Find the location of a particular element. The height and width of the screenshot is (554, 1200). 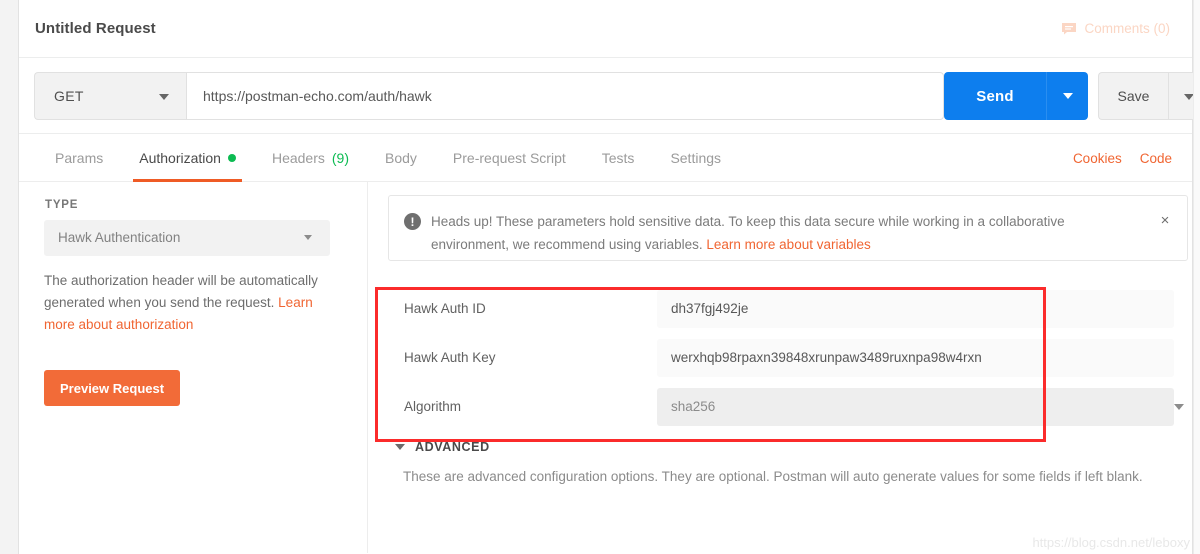

title-bar: Untitled Request Comments (0) is located at coordinates (605, 29).